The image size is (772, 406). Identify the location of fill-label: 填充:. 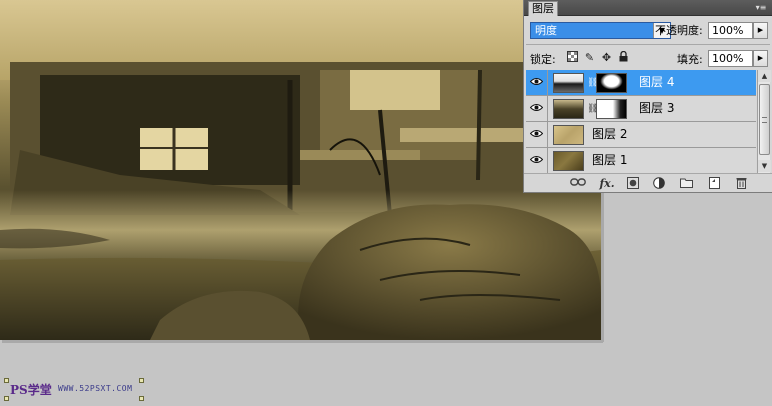
(690, 59).